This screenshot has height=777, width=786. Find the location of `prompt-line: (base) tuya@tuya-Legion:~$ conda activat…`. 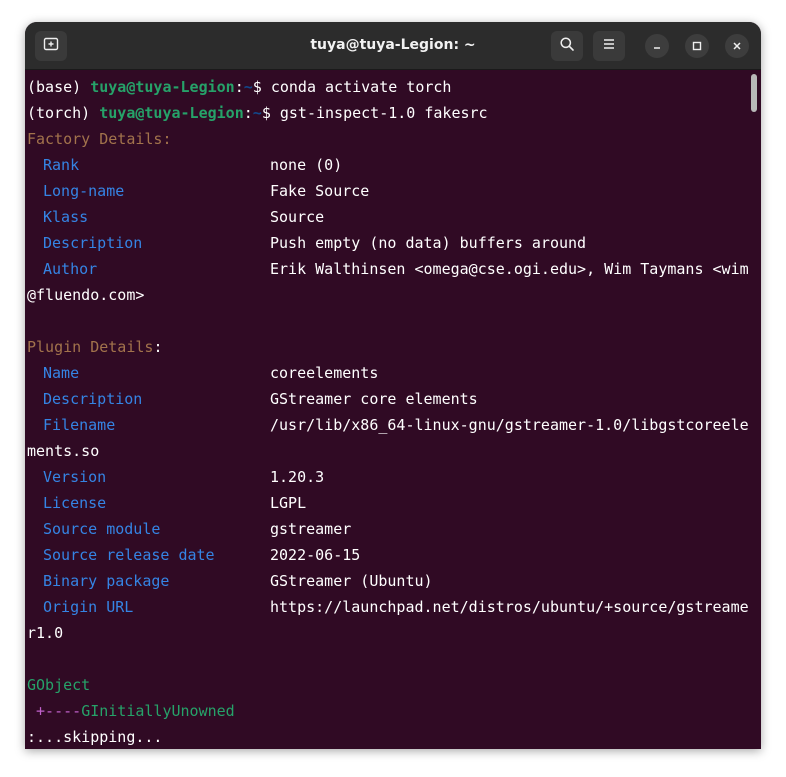

prompt-line: (base) tuya@tuya-Legion:~$ conda activat… is located at coordinates (239, 87).